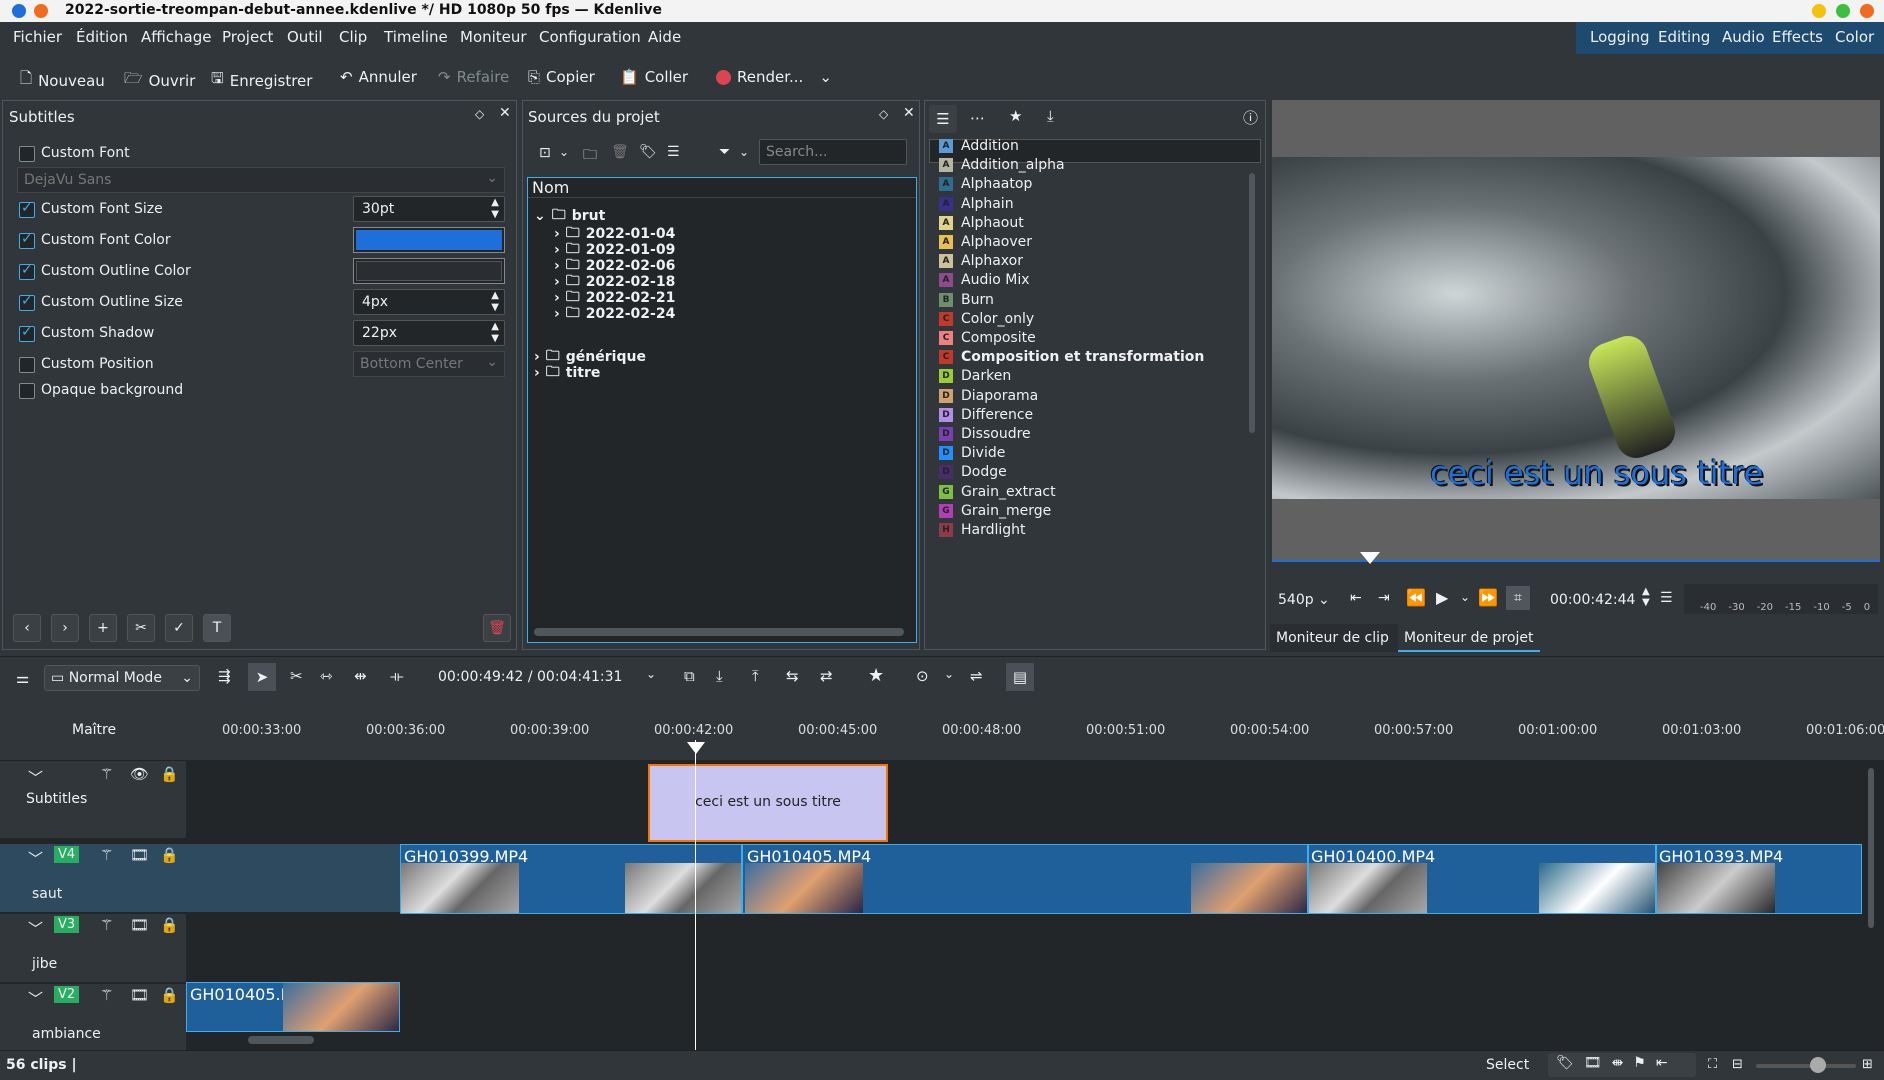 Image resolution: width=1884 pixels, height=1080 pixels. Describe the element at coordinates (47, 894) in the screenshot. I see `track-name: saut` at that location.